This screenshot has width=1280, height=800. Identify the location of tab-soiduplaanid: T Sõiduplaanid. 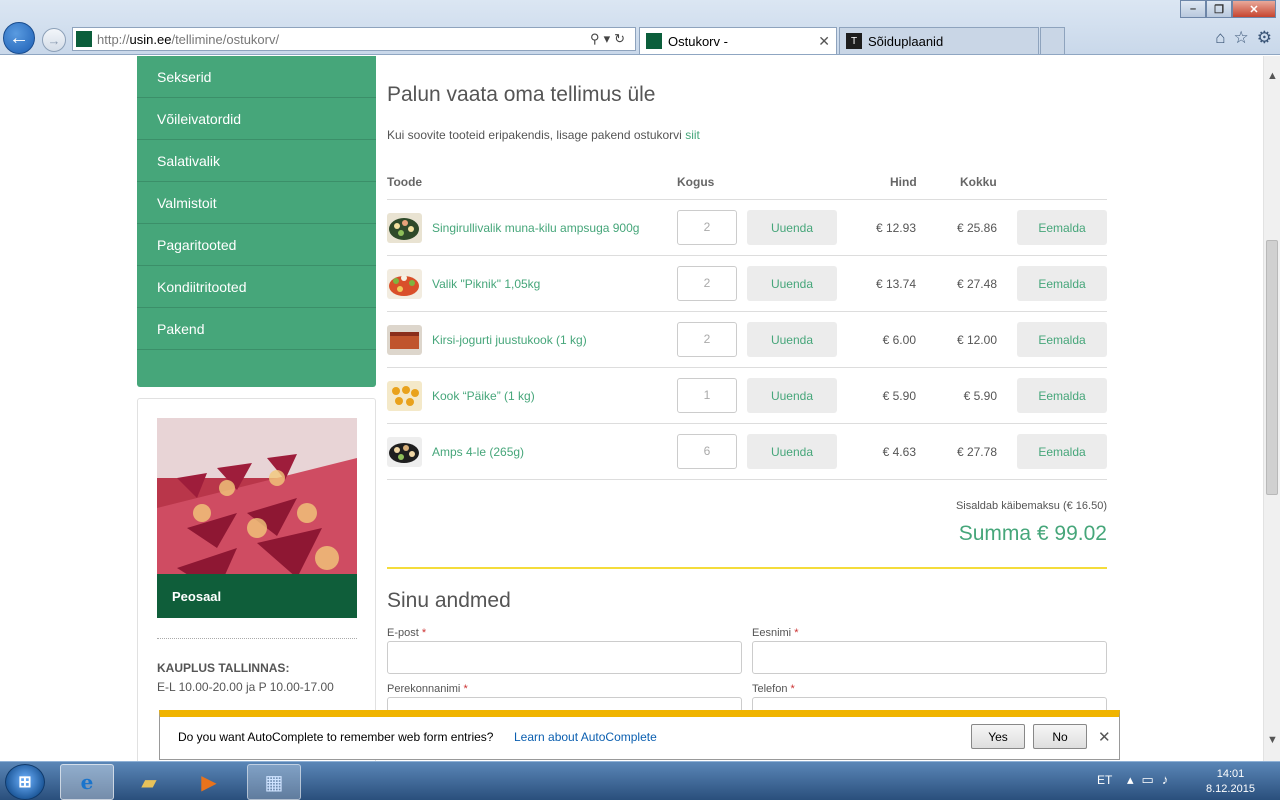
(939, 40).